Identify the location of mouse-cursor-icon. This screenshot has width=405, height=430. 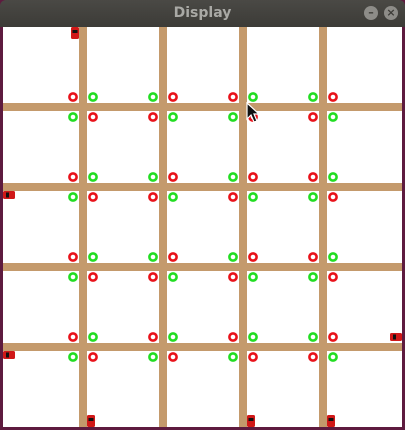
(253, 112).